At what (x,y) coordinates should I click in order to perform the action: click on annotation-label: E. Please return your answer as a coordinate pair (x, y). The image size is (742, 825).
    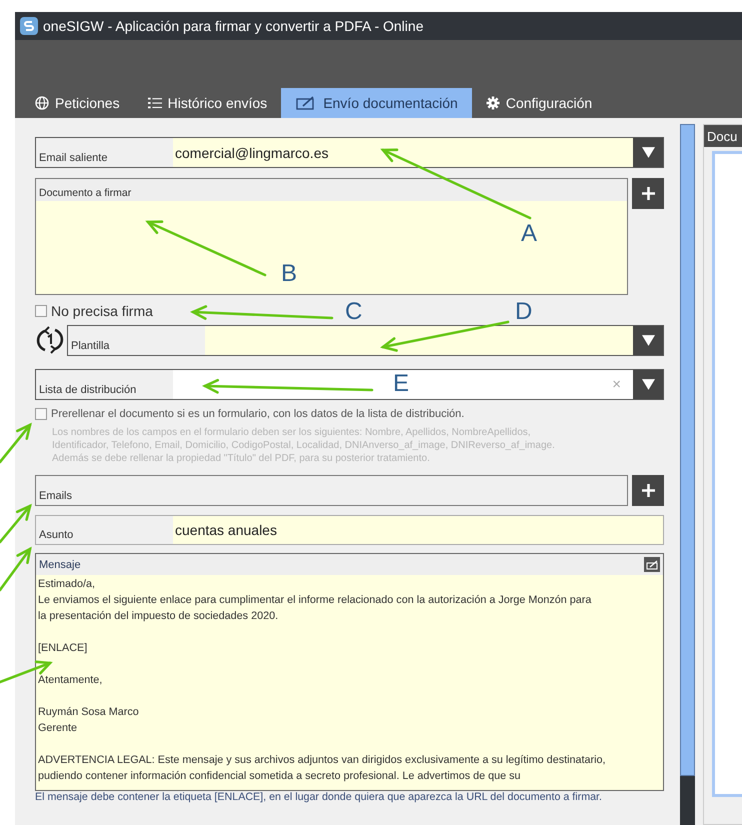
    Looking at the image, I should click on (401, 384).